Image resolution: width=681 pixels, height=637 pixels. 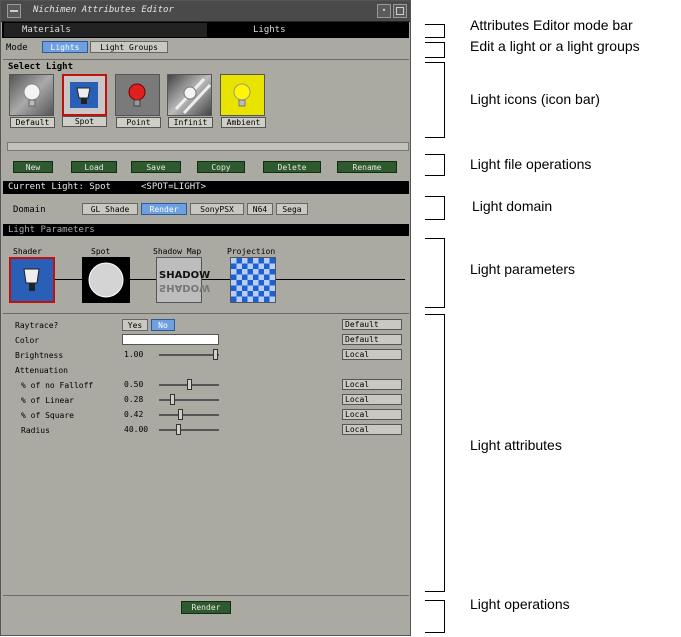 I want to click on param-shadow-map-swatch: SHADOW SHADOW, so click(x=183, y=280).